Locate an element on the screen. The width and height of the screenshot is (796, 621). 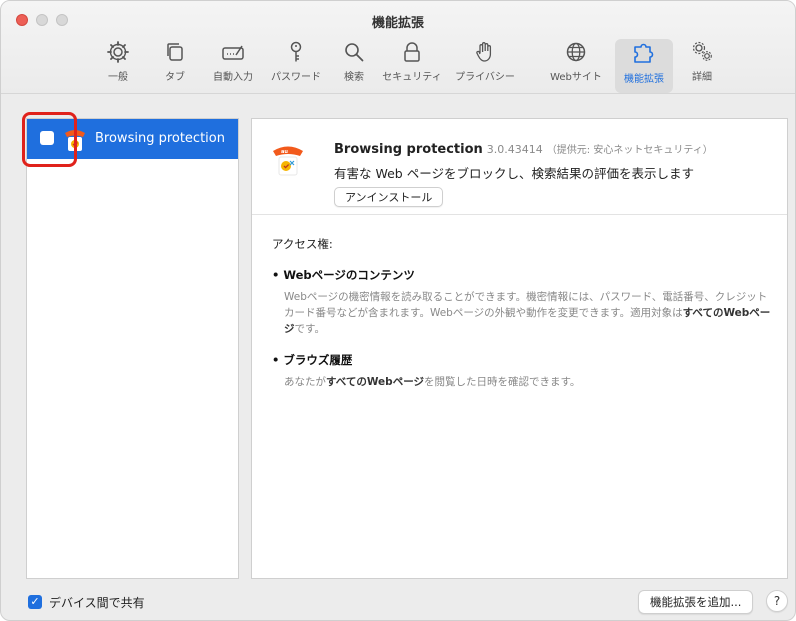
extension-enable-checkbox is located at coordinates (47, 138).